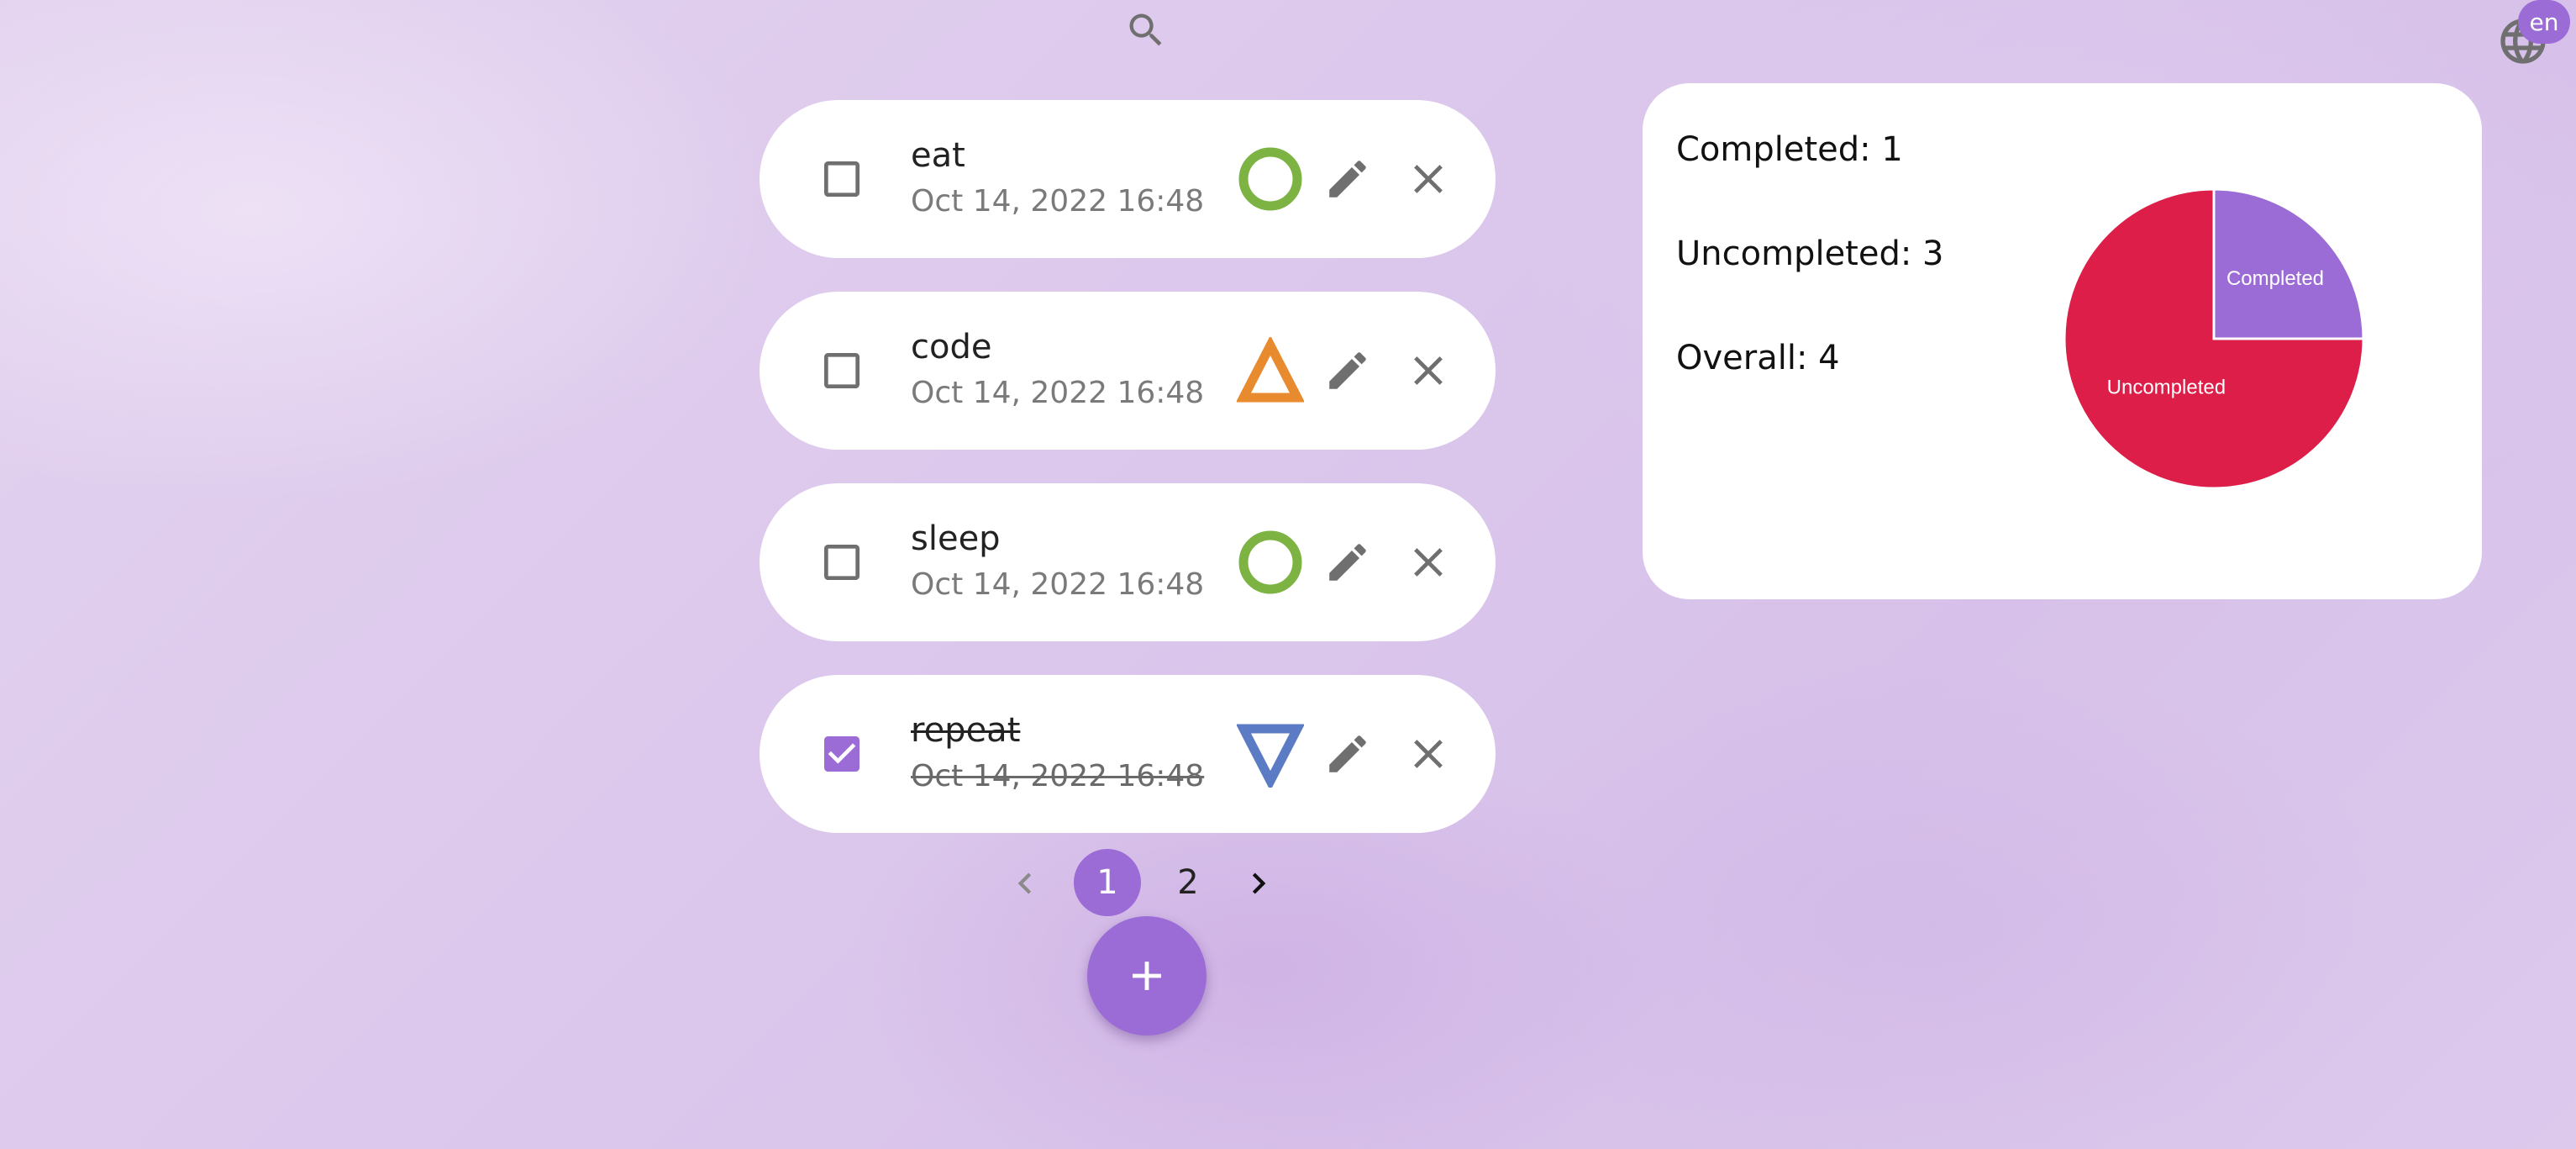 This screenshot has width=2576, height=1149. Describe the element at coordinates (2544, 22) in the screenshot. I see `language-badge: en` at that location.